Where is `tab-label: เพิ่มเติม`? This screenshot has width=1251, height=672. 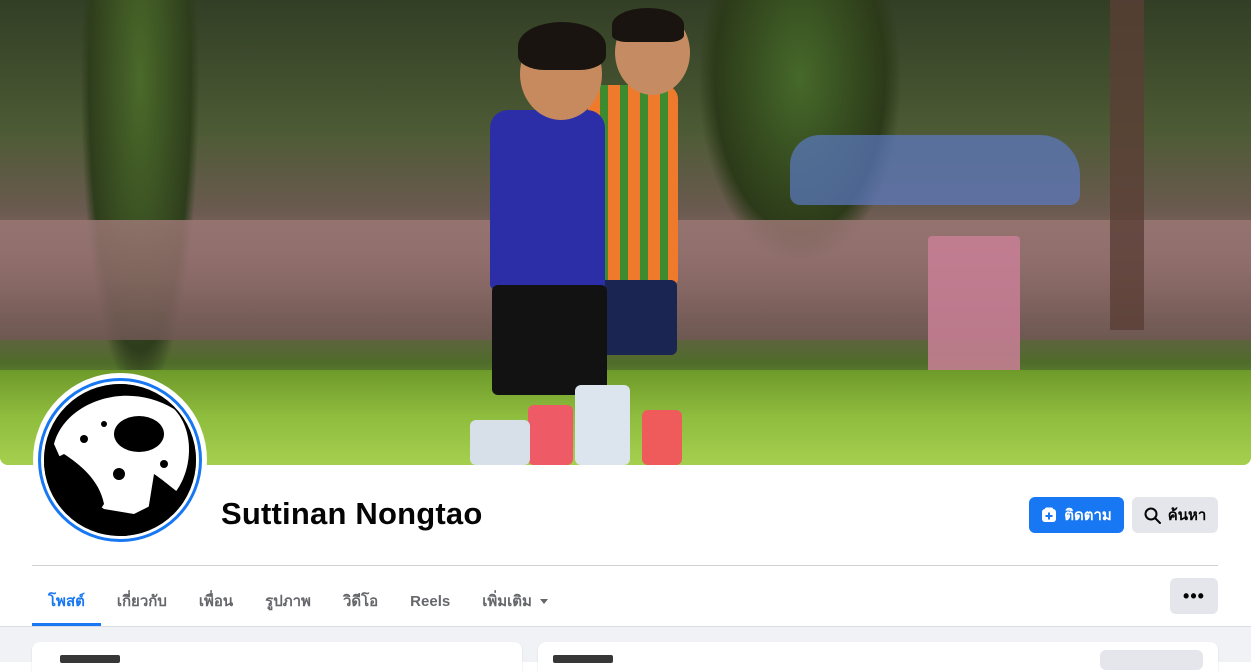
tab-label: เพิ่มเติม is located at coordinates (507, 601).